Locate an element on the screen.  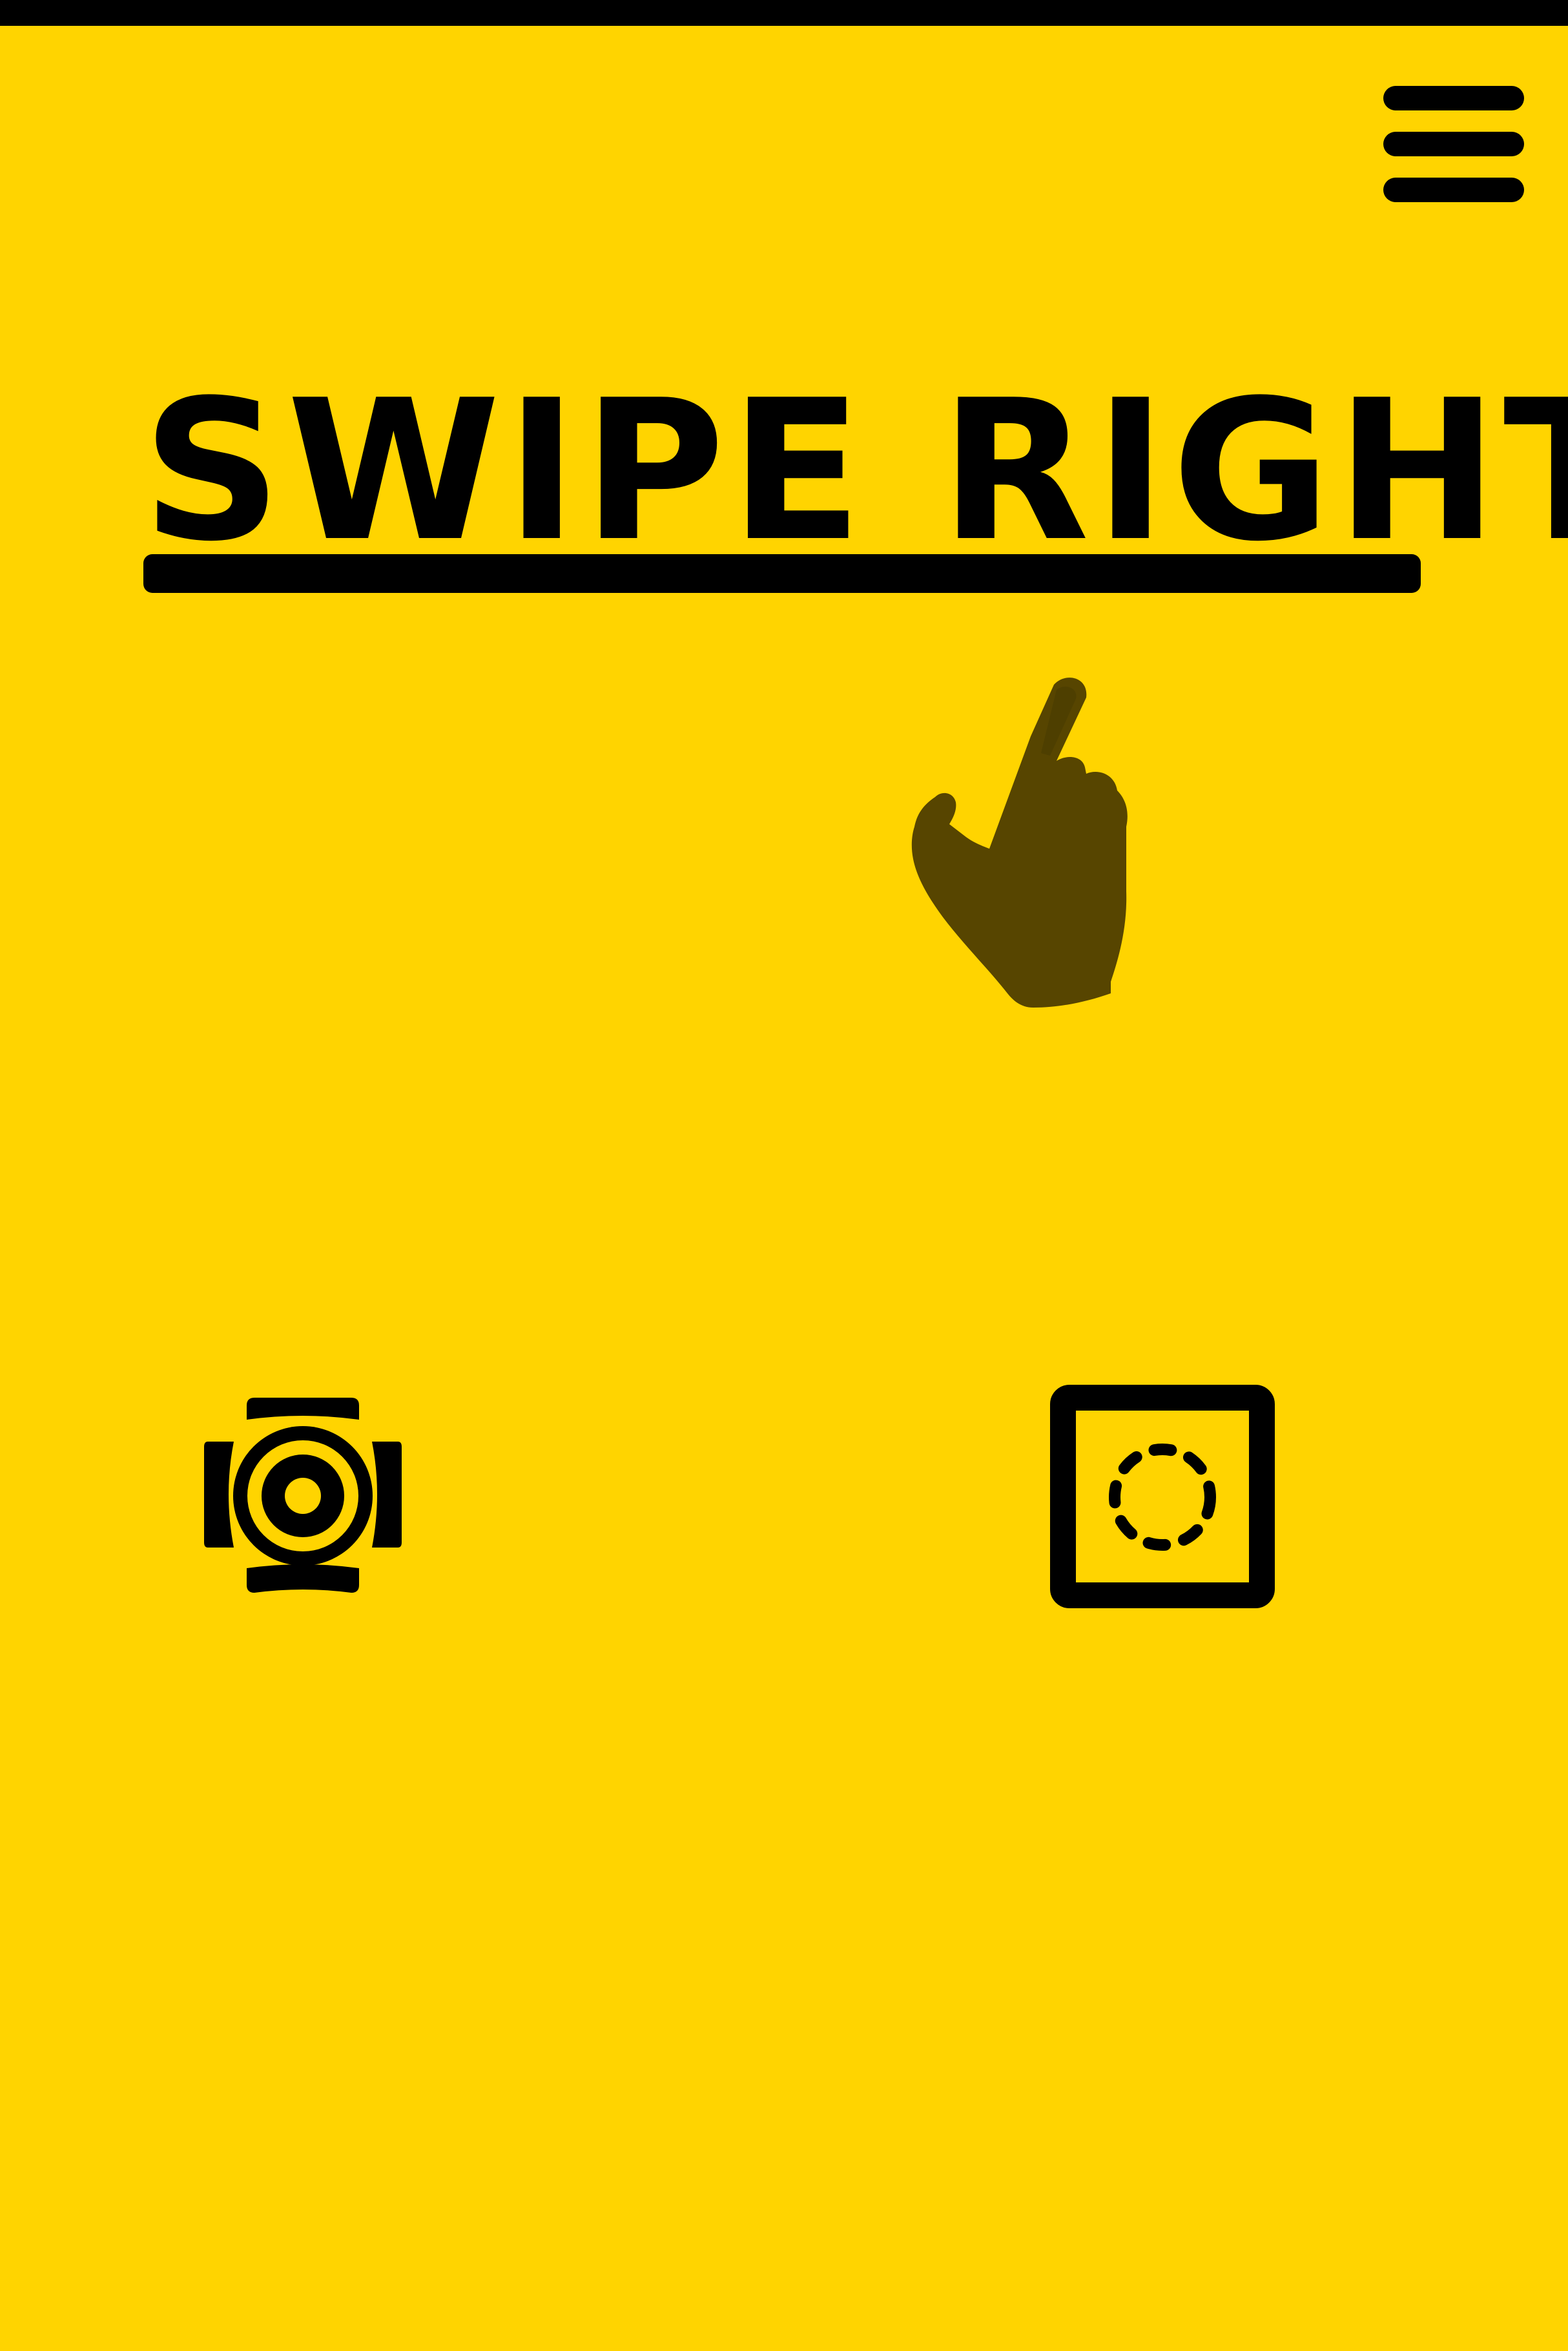
camera-button is located at coordinates (303, 1495).